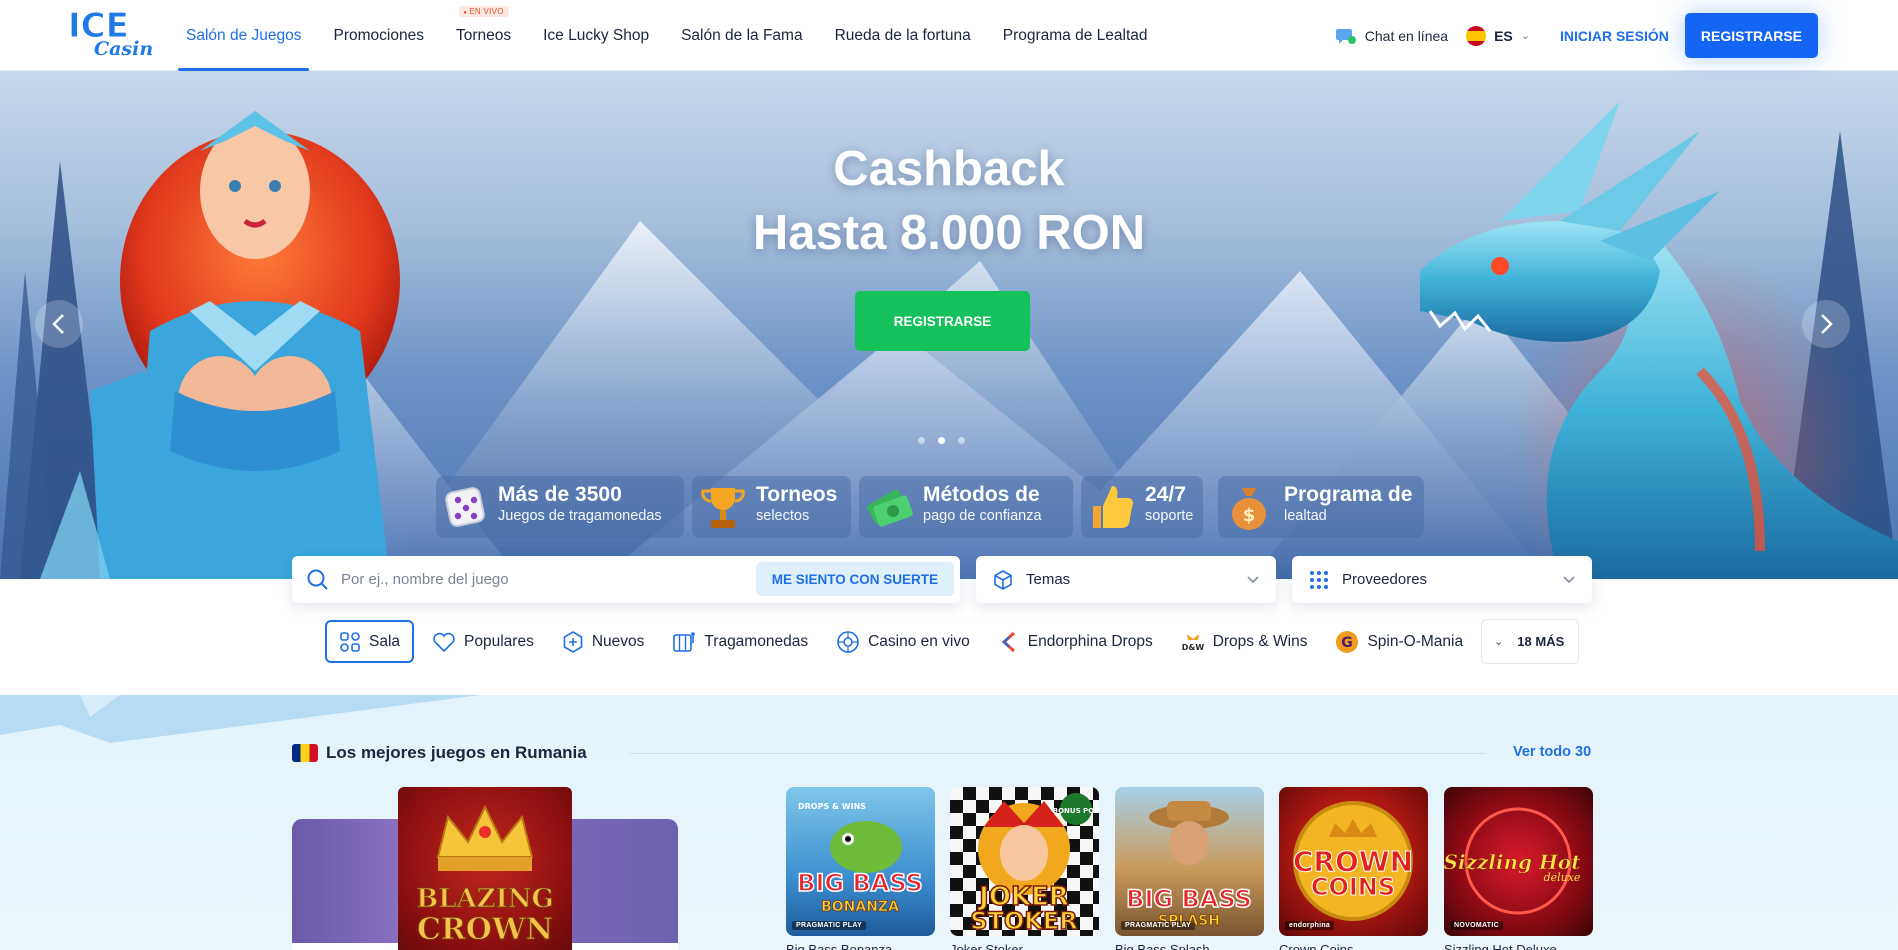 The height and width of the screenshot is (950, 1898). Describe the element at coordinates (483, 35) in the screenshot. I see `nav-item-tournaments: EN VIVO Torneos` at that location.